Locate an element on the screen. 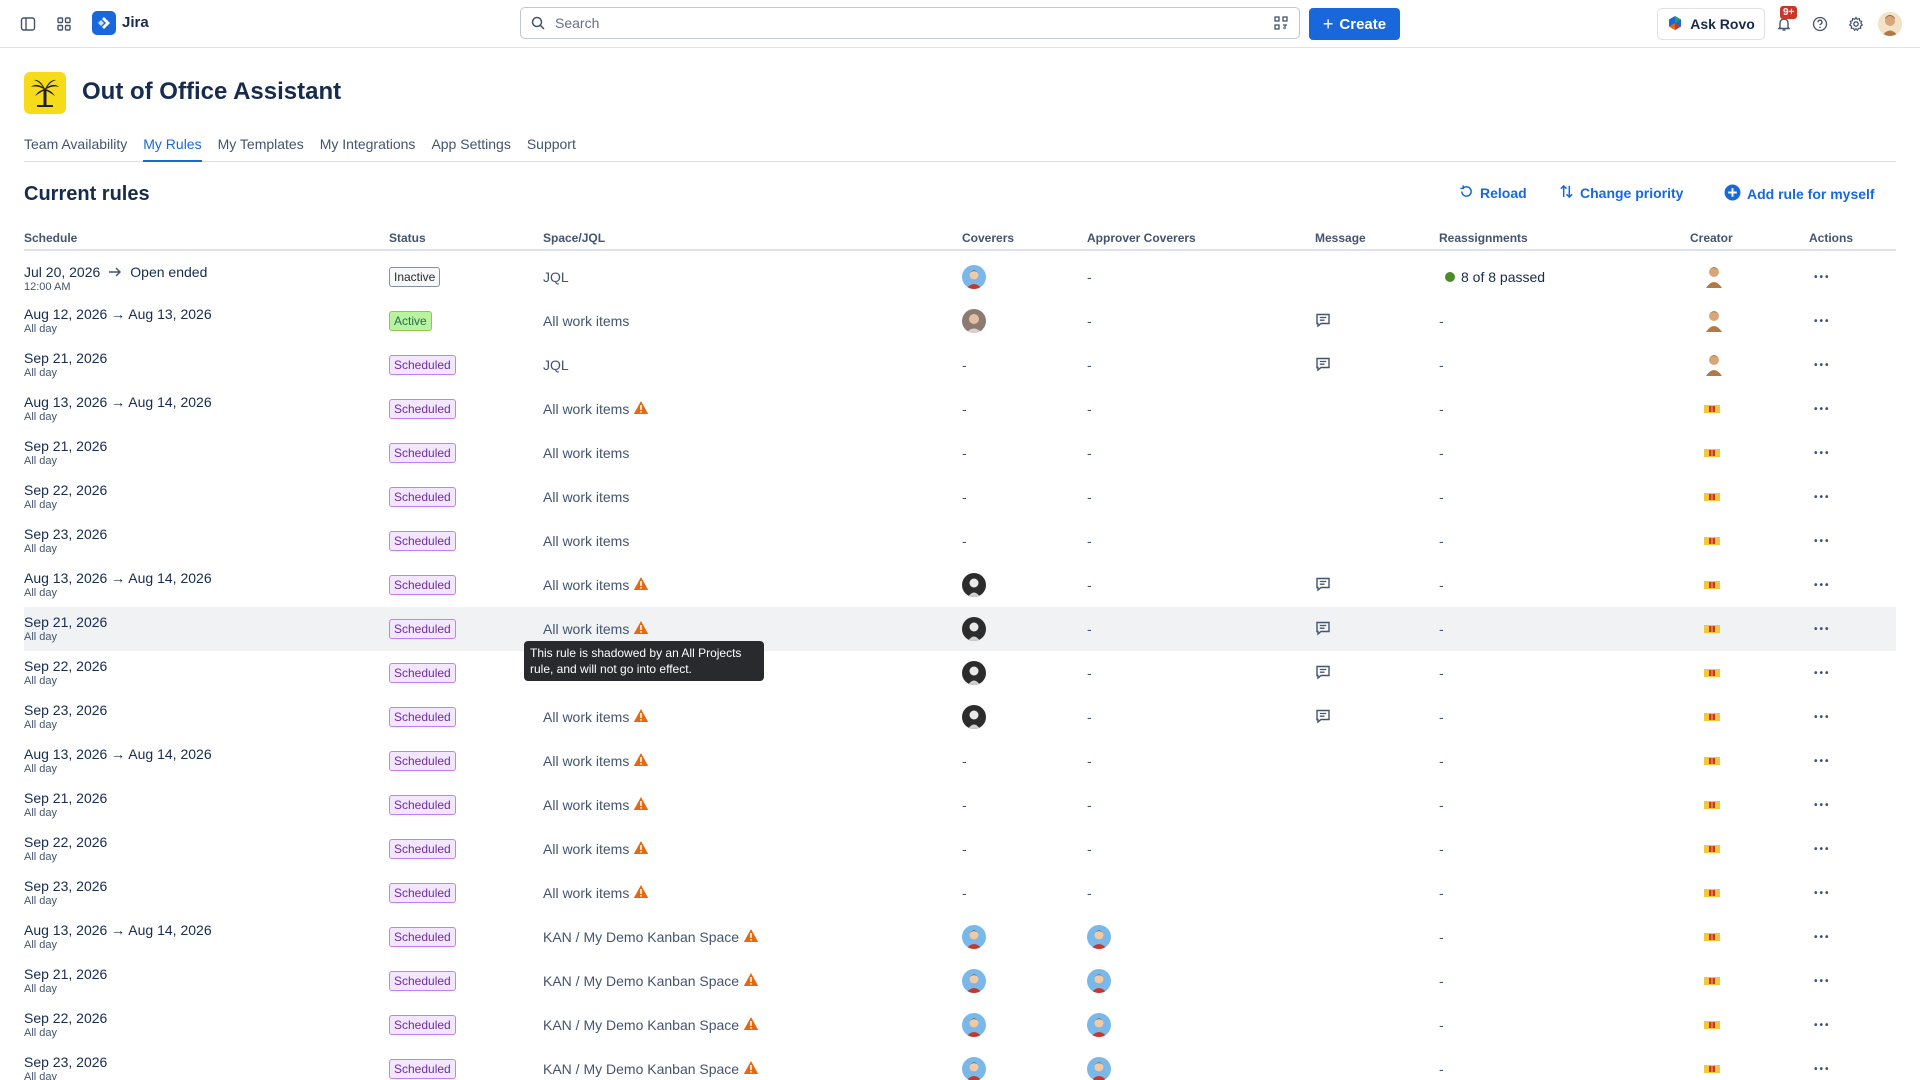 The width and height of the screenshot is (1920, 1080). column-header-status: Status is located at coordinates (407, 238).